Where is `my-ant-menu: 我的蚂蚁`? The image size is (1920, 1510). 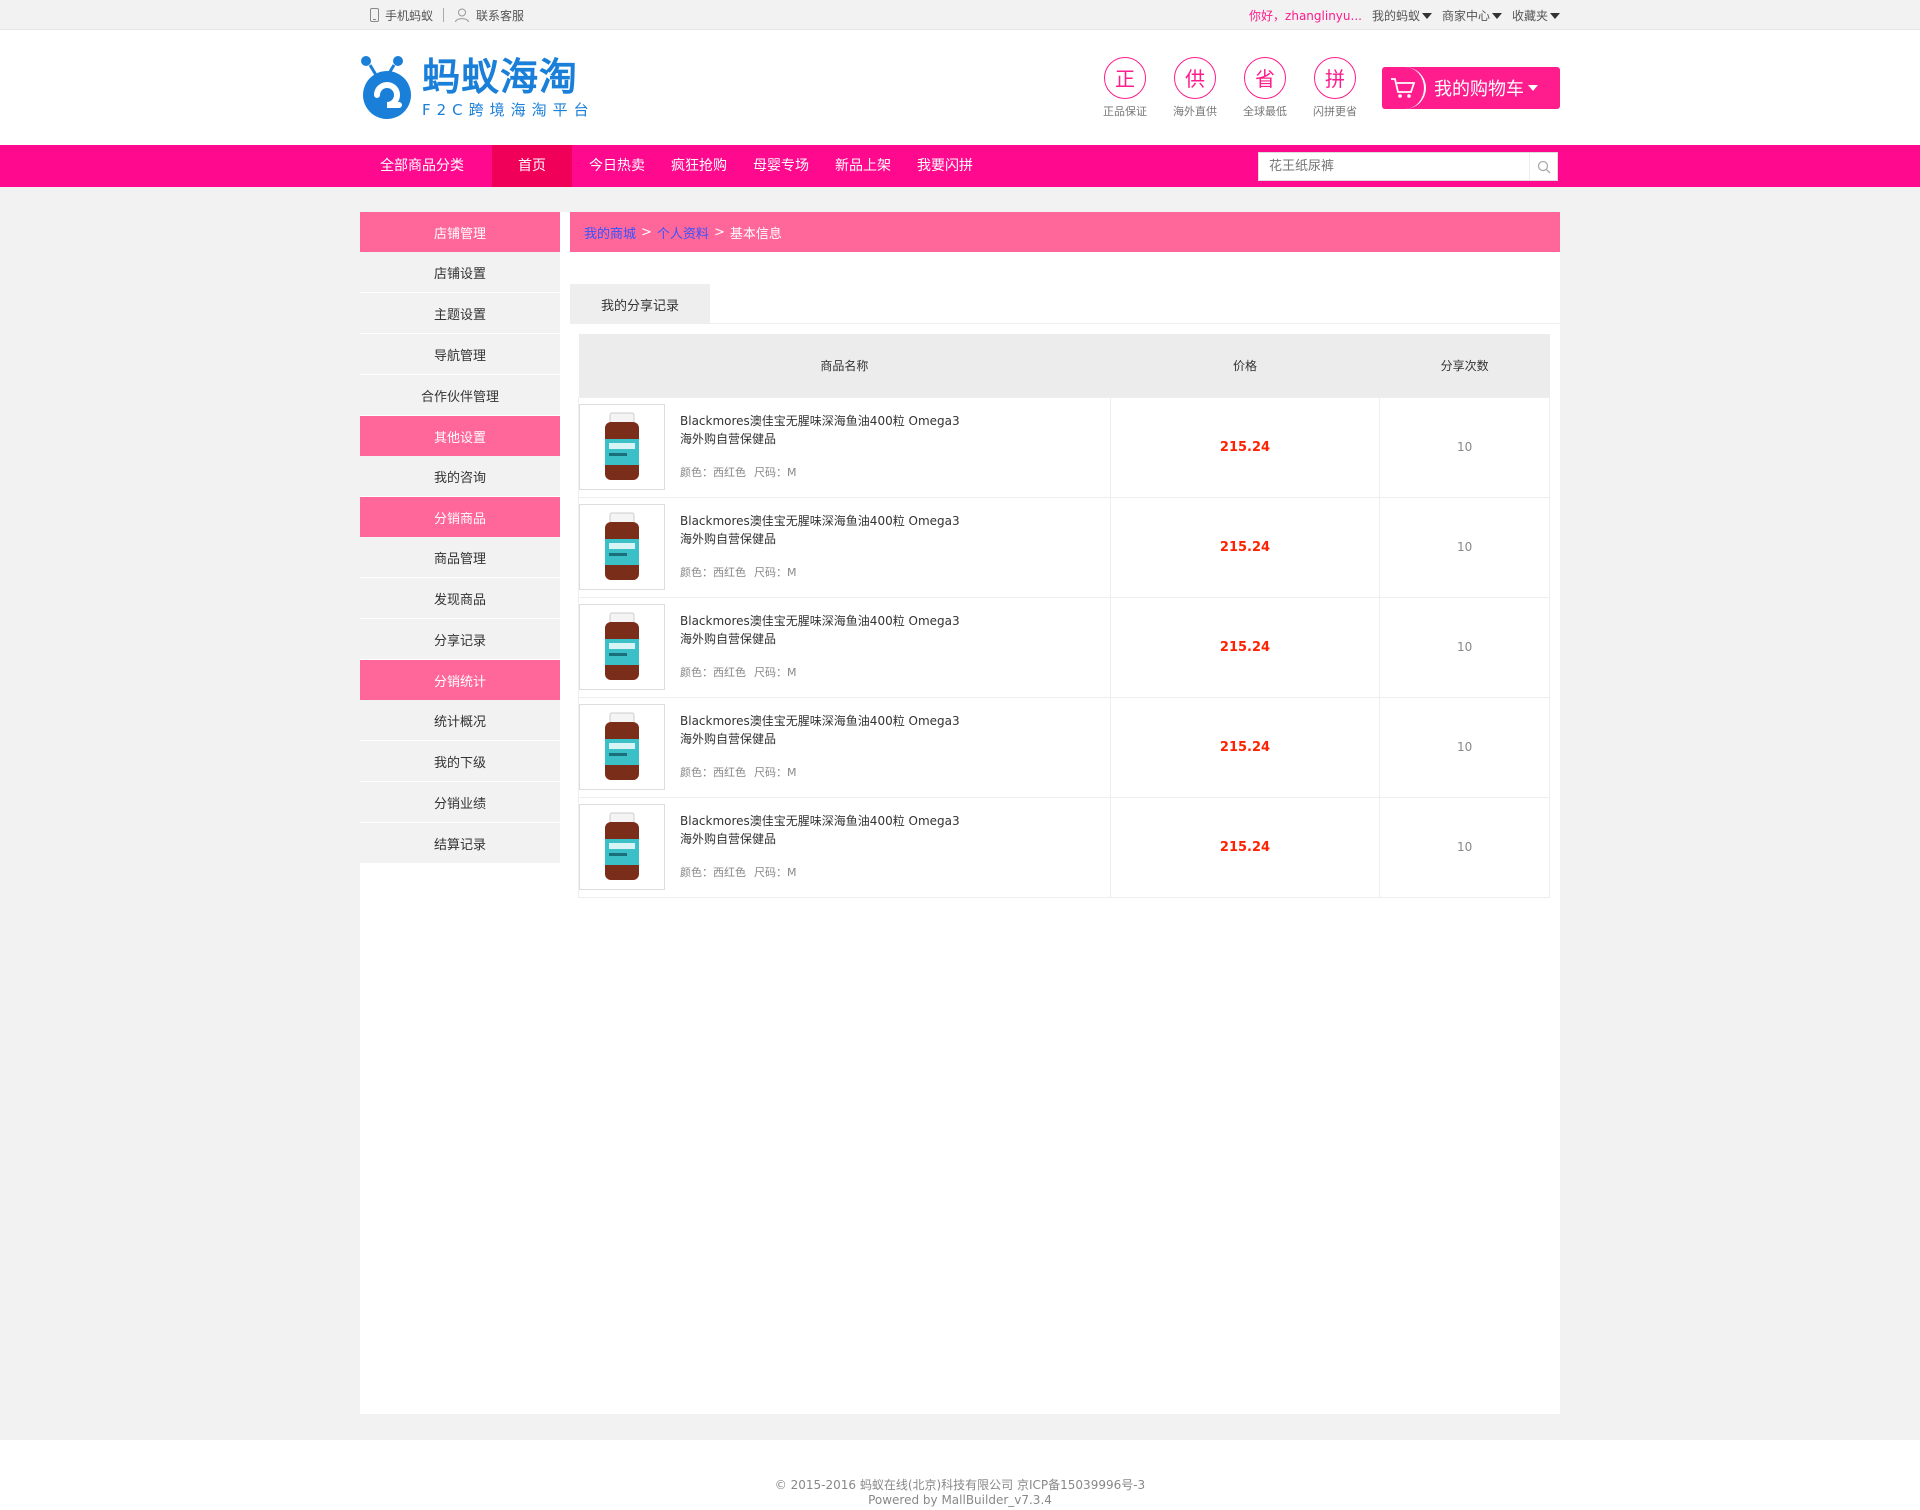 my-ant-menu: 我的蚂蚁 is located at coordinates (1402, 15).